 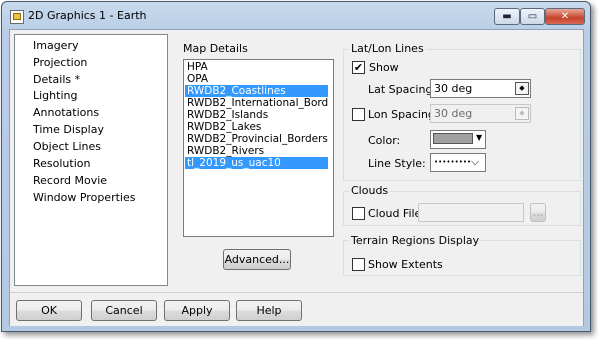 I want to click on ok-button: OK, so click(x=49, y=310).